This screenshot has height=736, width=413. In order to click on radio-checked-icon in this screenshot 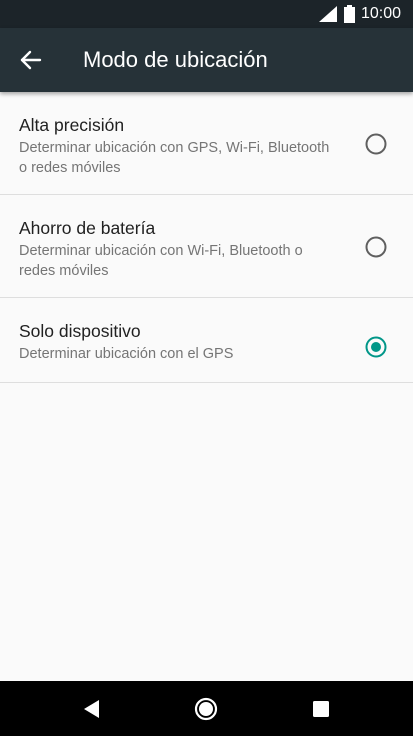, I will do `click(376, 347)`.